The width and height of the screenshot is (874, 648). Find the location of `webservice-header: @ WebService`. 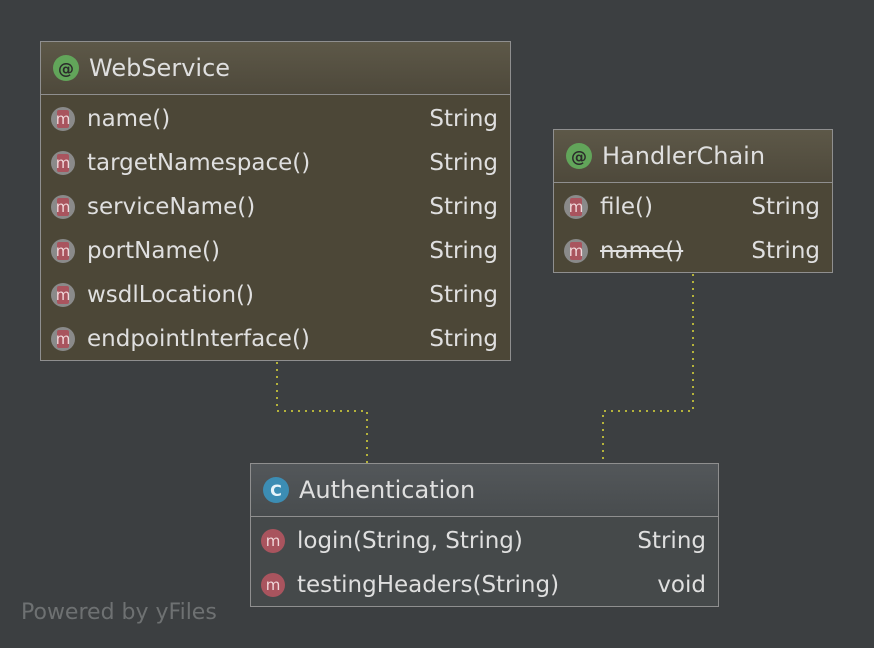

webservice-header: @ WebService is located at coordinates (275, 68).